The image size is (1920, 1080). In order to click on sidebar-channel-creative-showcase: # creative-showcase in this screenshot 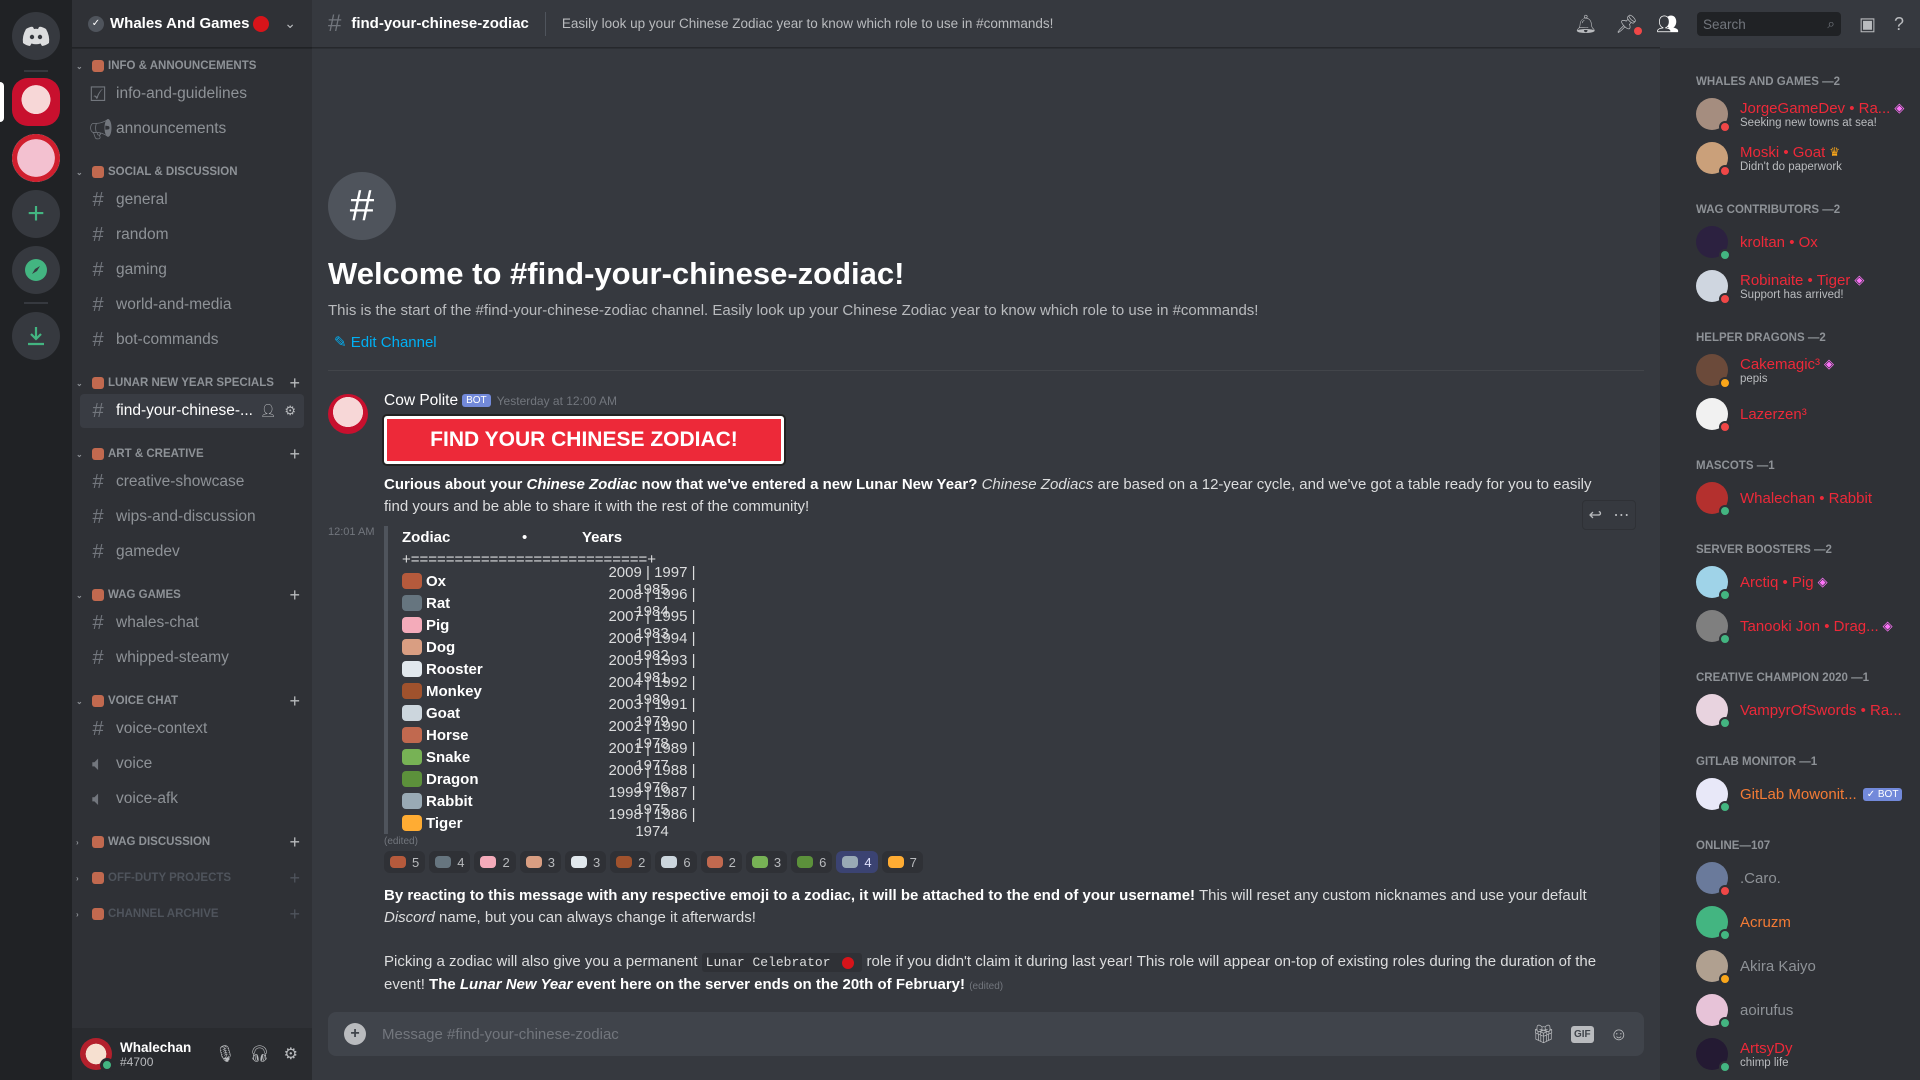, I will do `click(192, 482)`.